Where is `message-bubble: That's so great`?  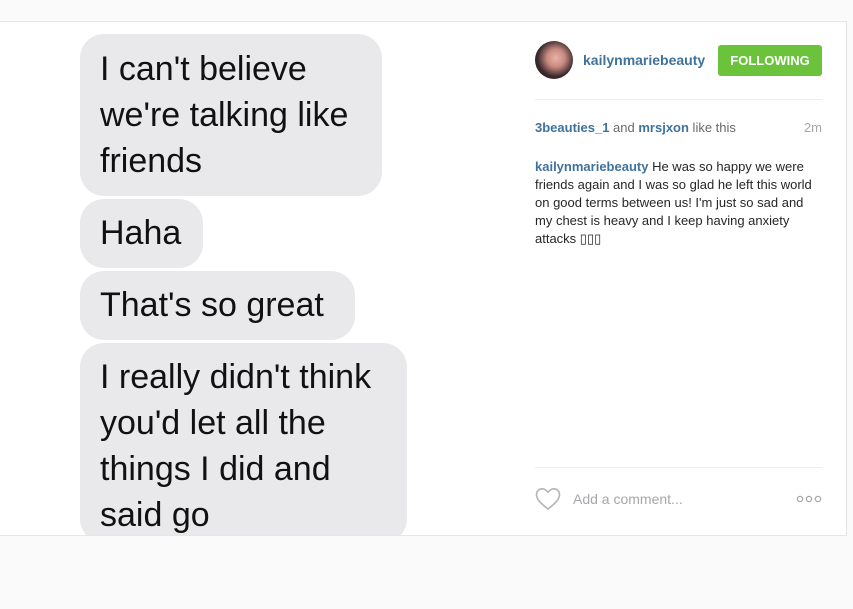
message-bubble: That's so great is located at coordinates (217, 305).